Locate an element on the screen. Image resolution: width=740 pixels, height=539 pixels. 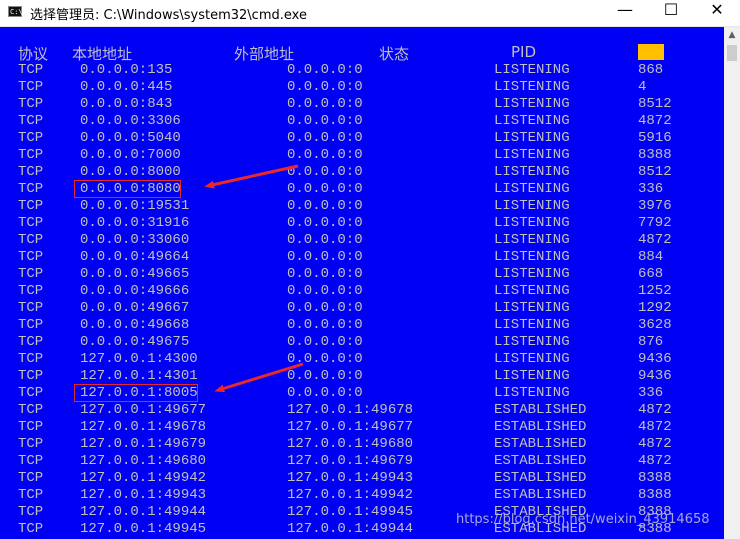
vertical-scrollbar: ▲ is located at coordinates (732, 283).